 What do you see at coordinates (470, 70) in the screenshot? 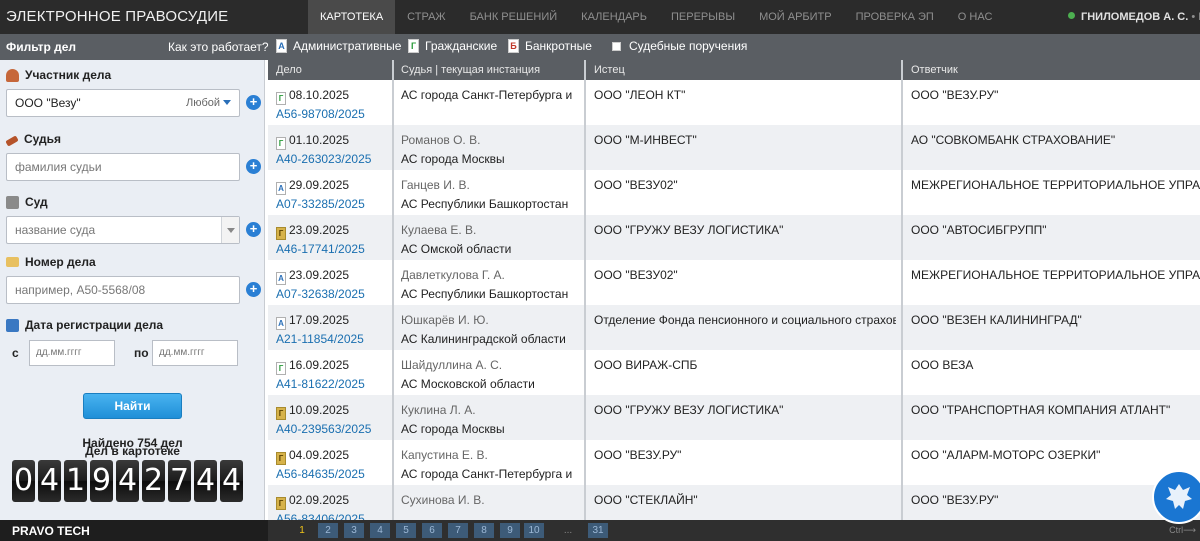
I see `header-judge-instance: Судья | текущая инстанция` at bounding box center [470, 70].